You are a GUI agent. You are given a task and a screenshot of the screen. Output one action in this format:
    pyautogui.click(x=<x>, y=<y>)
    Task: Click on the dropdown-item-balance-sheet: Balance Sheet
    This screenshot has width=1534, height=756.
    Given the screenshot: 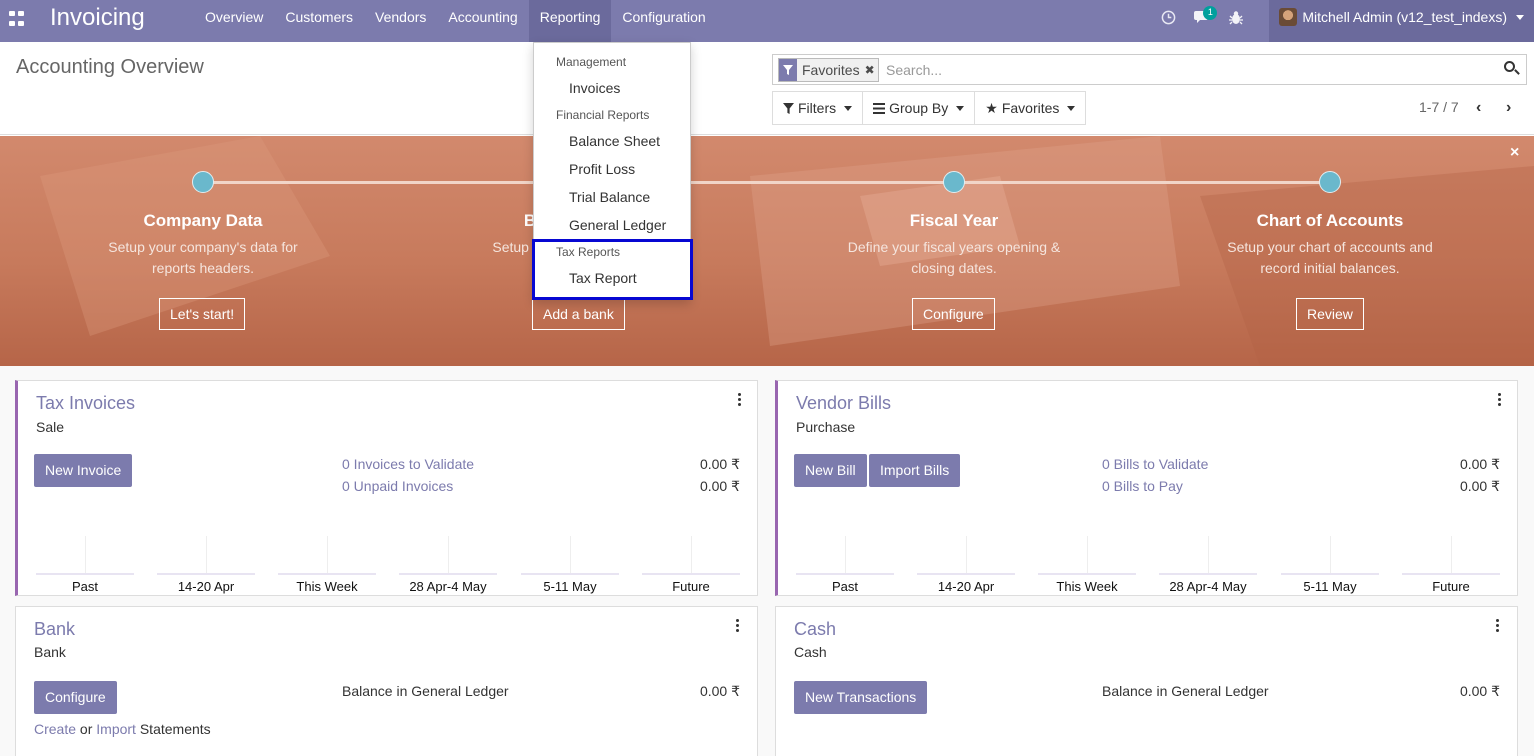 What is the action you would take?
    pyautogui.click(x=614, y=141)
    